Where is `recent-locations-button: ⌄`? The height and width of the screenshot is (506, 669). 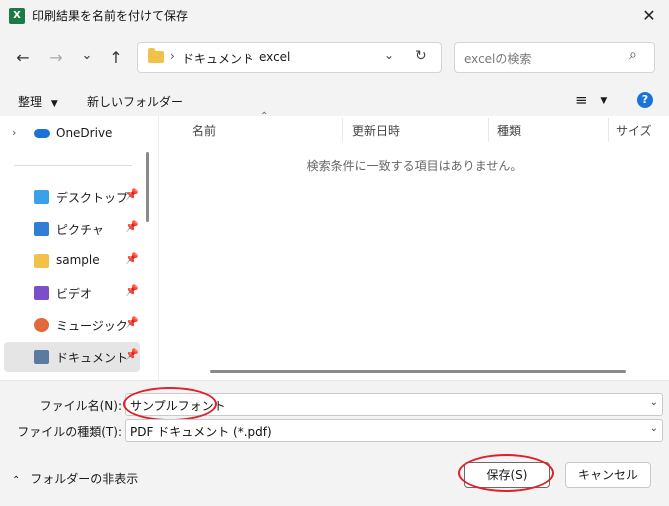 recent-locations-button: ⌄ is located at coordinates (87, 56).